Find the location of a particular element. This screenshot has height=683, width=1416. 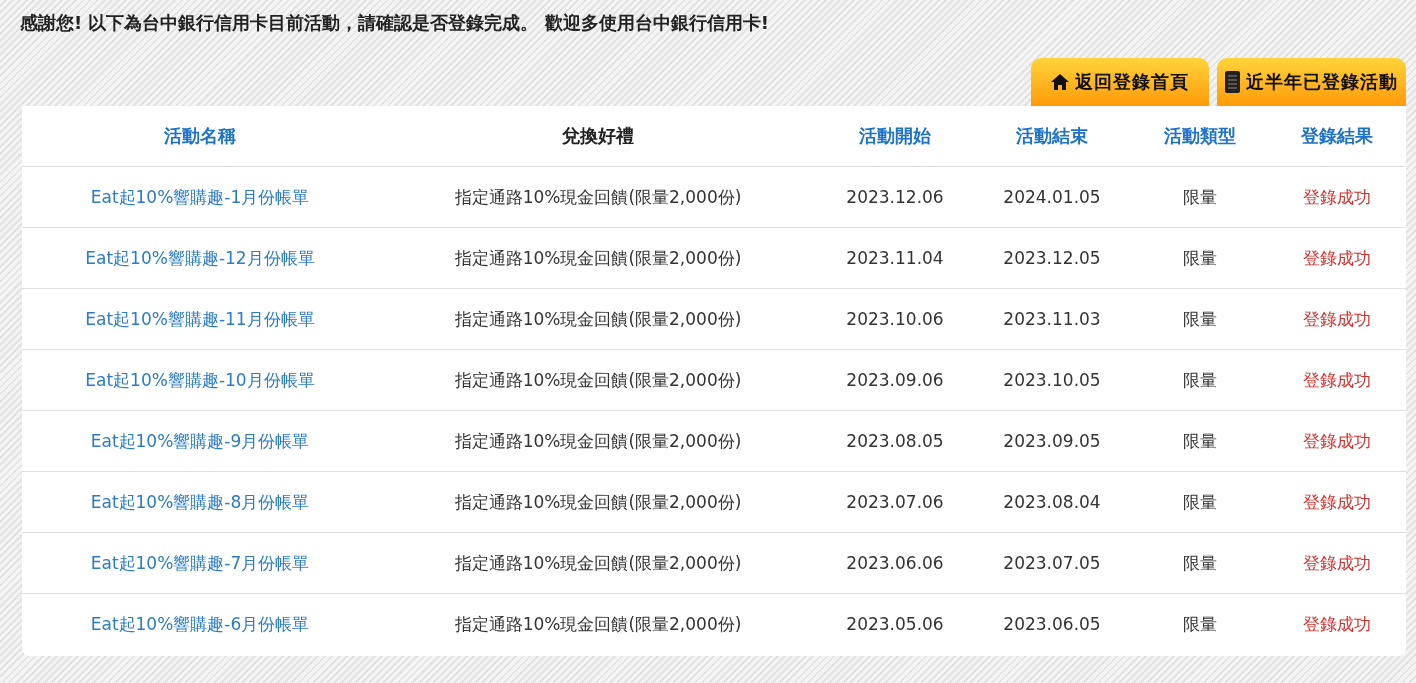

table-cell: 2023.11.03 is located at coordinates (1052, 319).